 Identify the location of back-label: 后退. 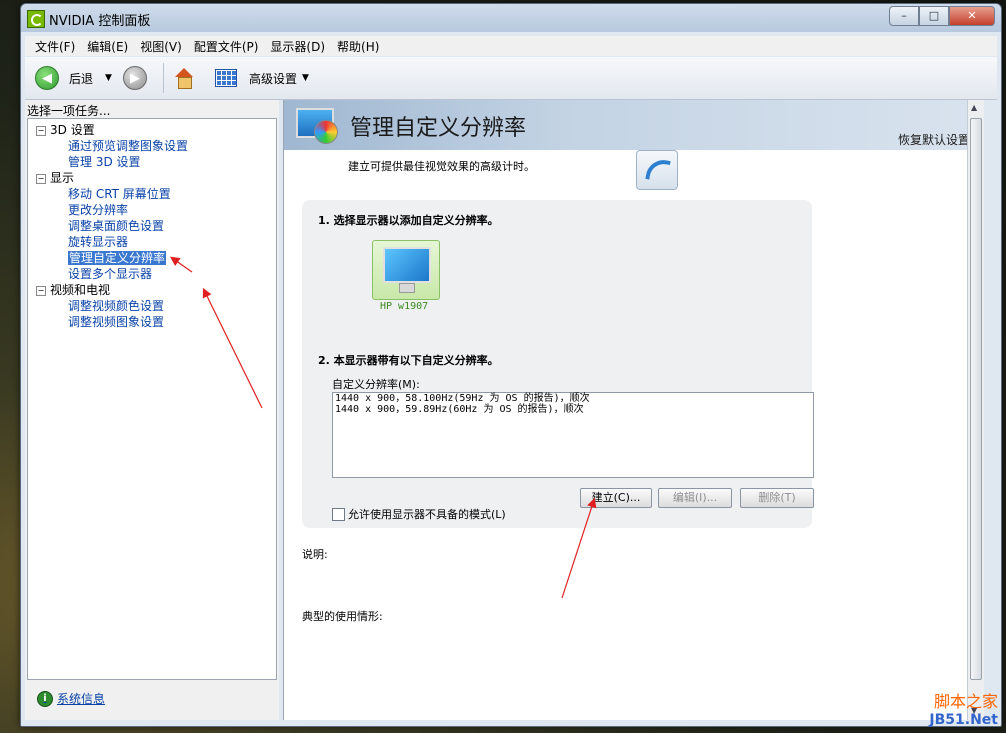
(81, 78).